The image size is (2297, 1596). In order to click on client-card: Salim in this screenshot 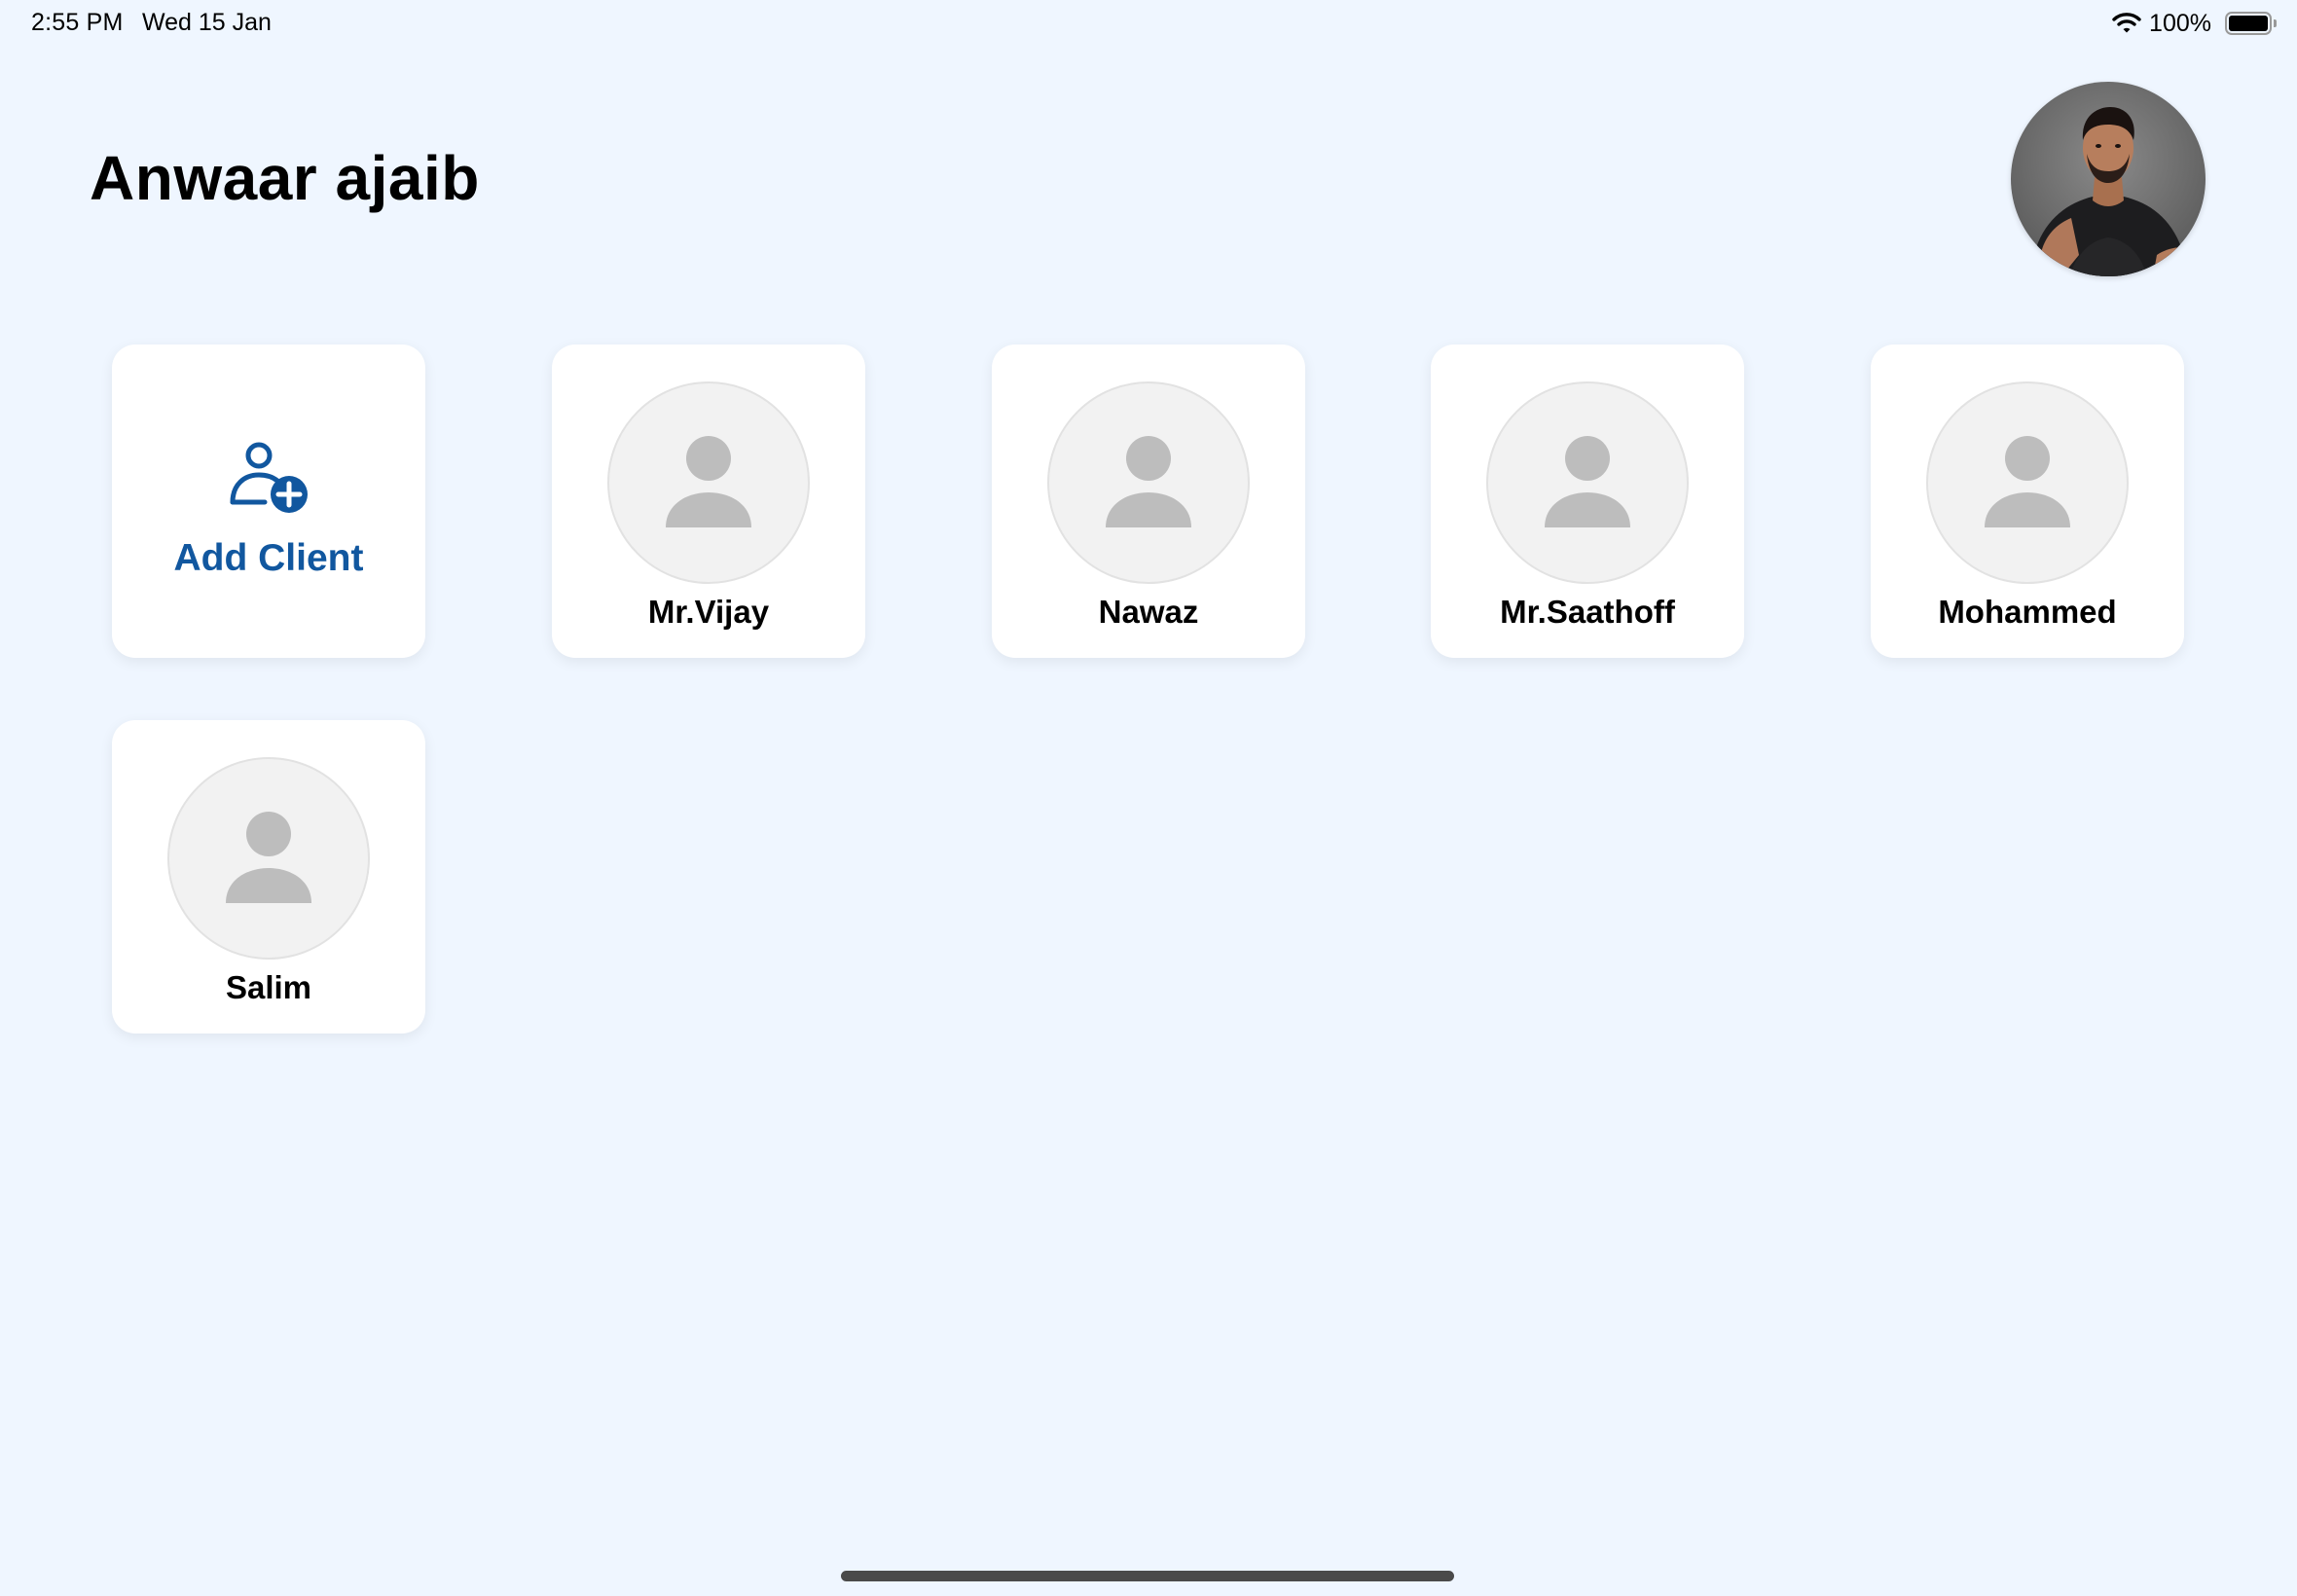, I will do `click(268, 877)`.